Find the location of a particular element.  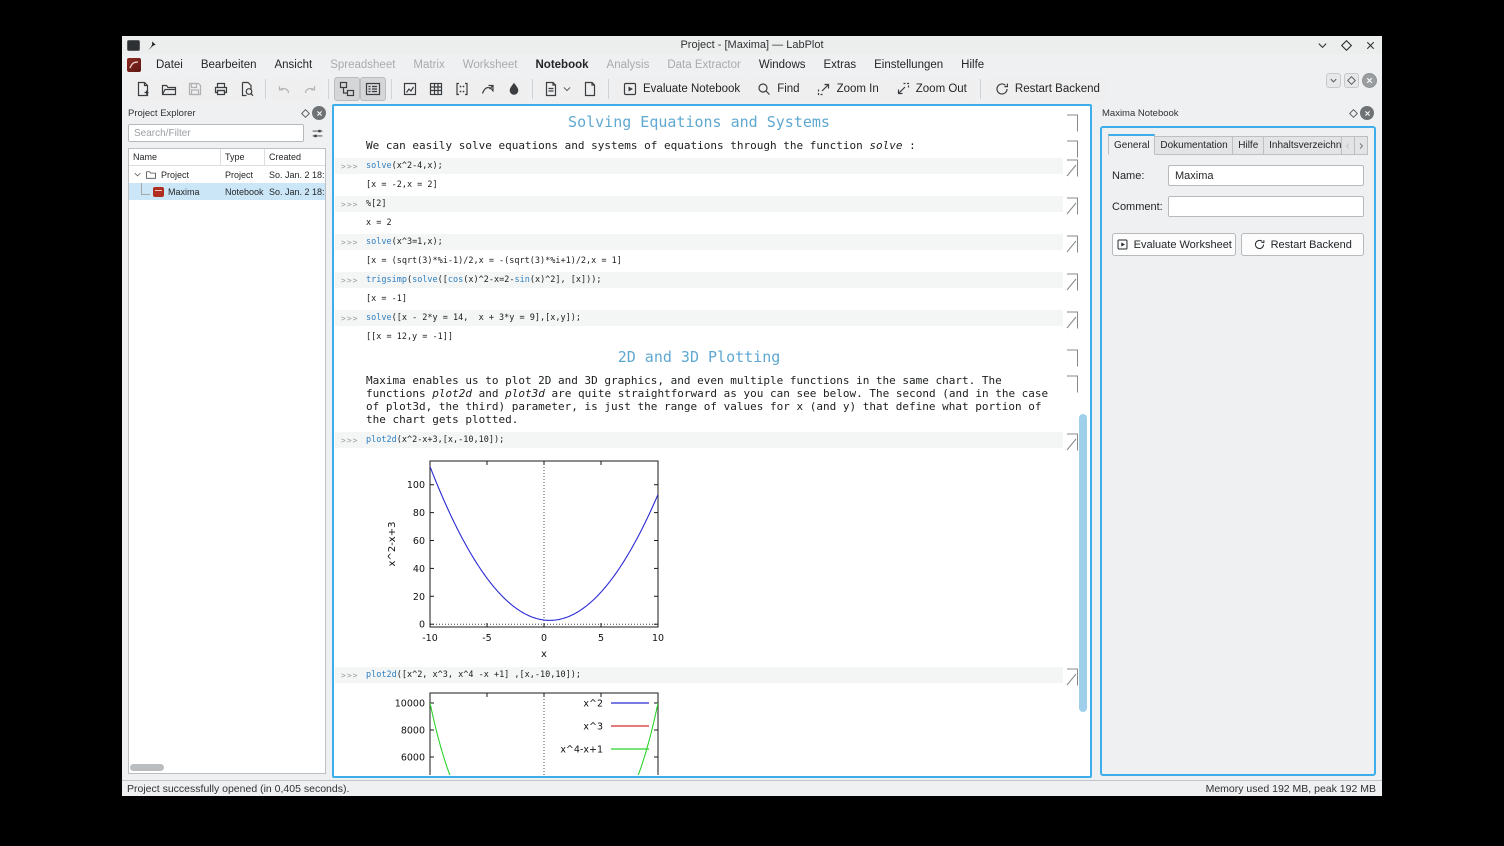

new-project-button is located at coordinates (143, 88).